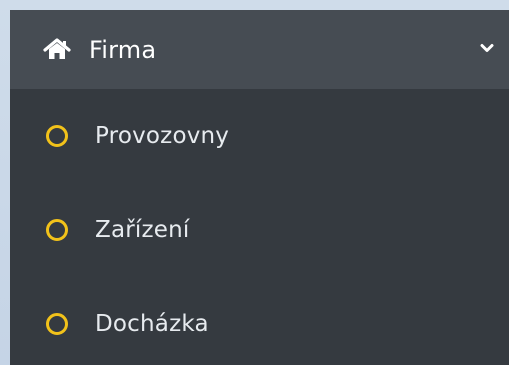 The width and height of the screenshot is (509, 365). I want to click on sidebar-item-label: Docházka, so click(152, 324).